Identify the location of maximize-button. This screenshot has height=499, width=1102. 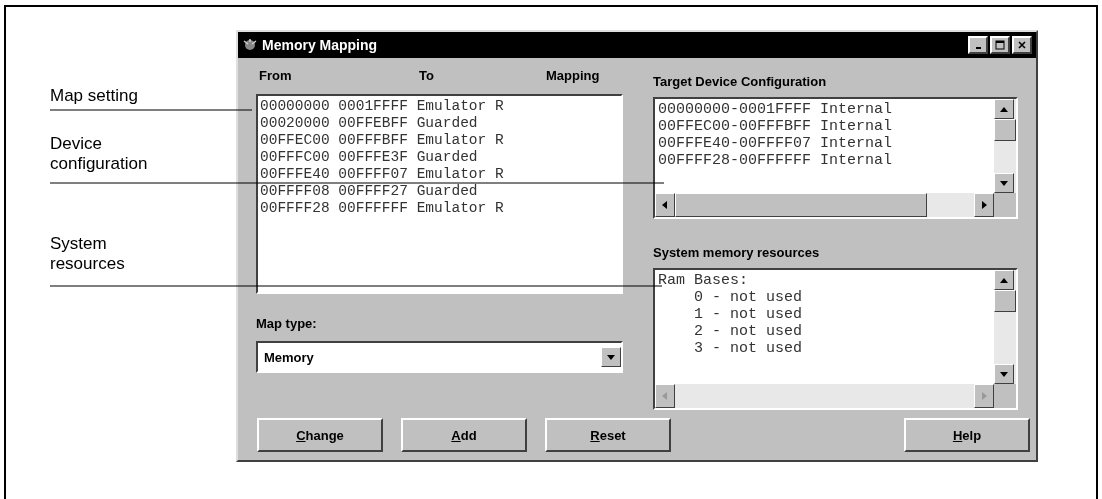
(1000, 45).